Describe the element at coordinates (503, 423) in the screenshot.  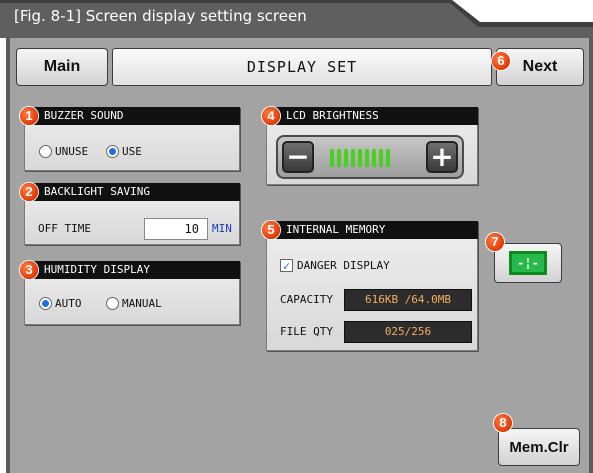
I see `marker-8: 8` at that location.